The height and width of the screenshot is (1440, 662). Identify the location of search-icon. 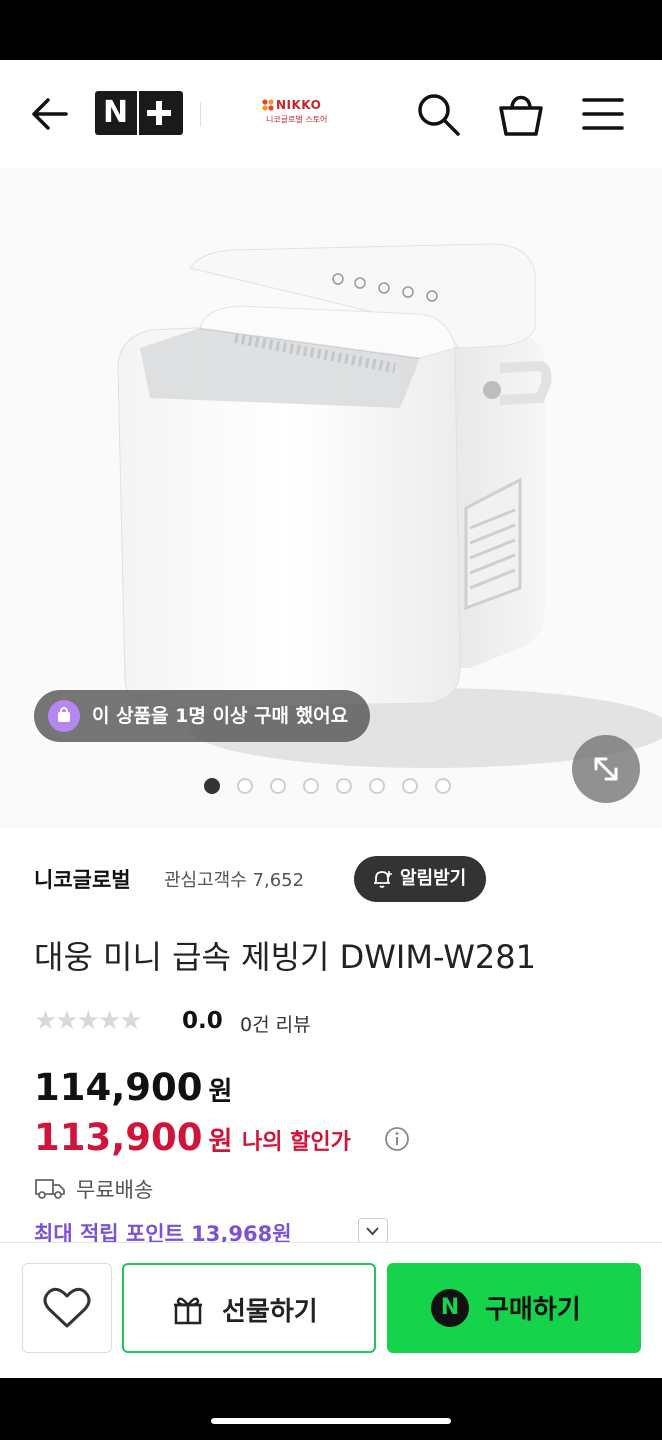
(439, 115).